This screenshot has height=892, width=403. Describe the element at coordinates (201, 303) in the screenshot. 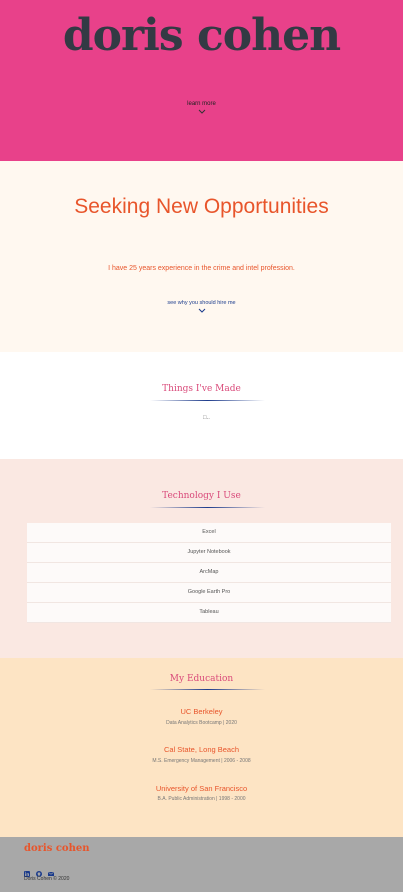

I see `hire-me-label: see why you should hire me` at that location.